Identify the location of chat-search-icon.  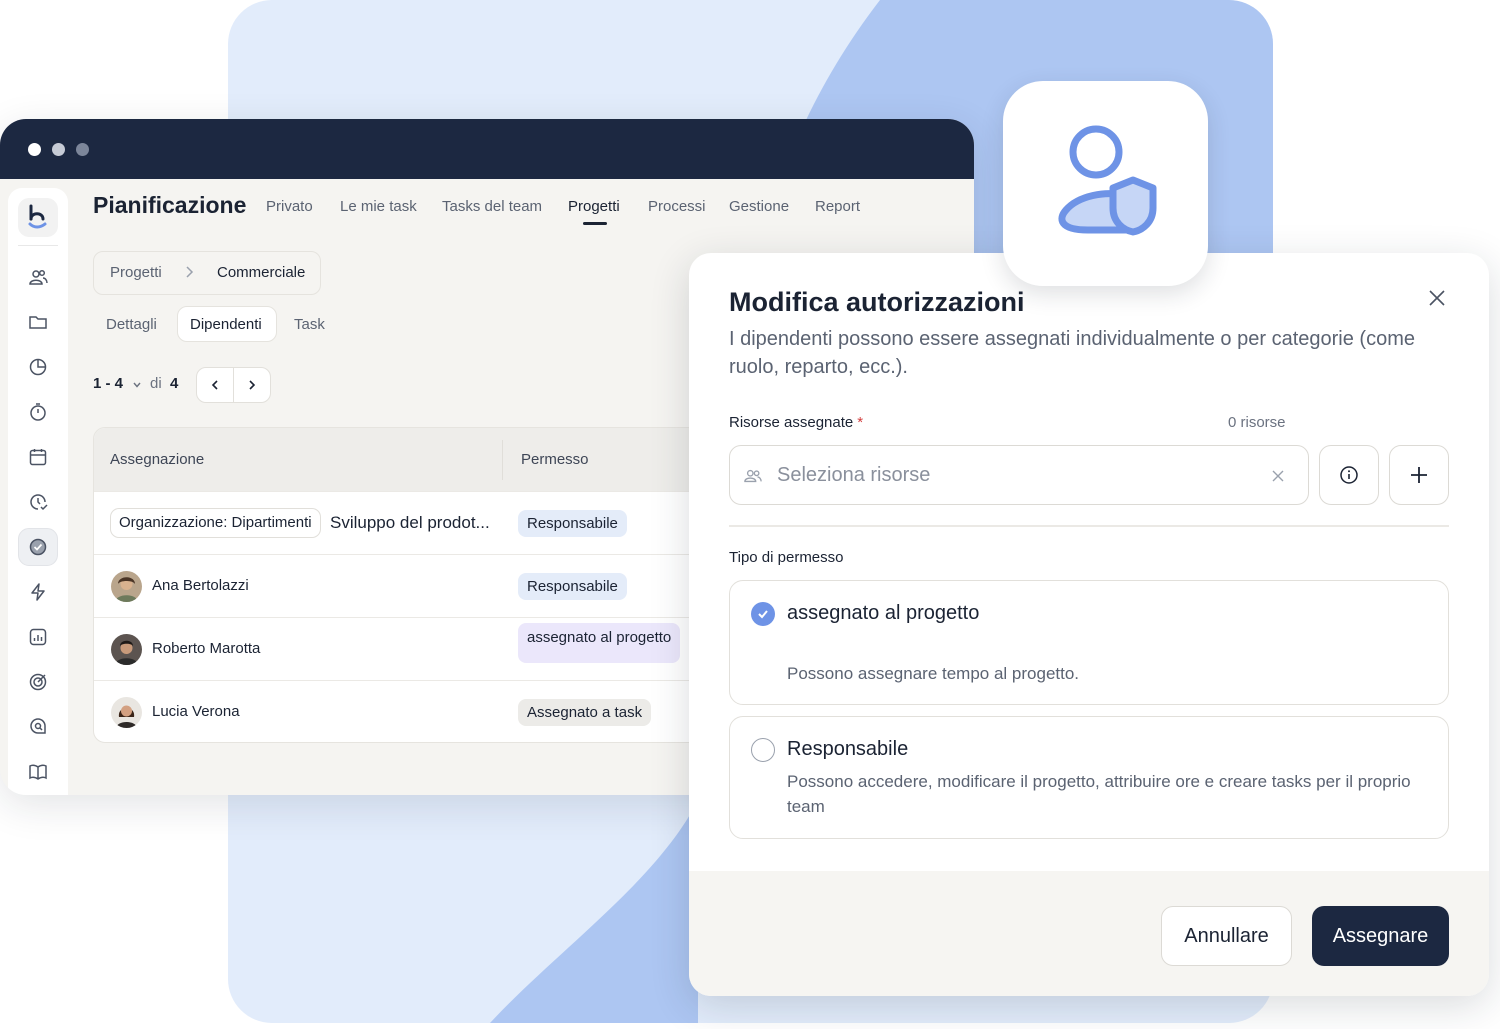
(38, 727).